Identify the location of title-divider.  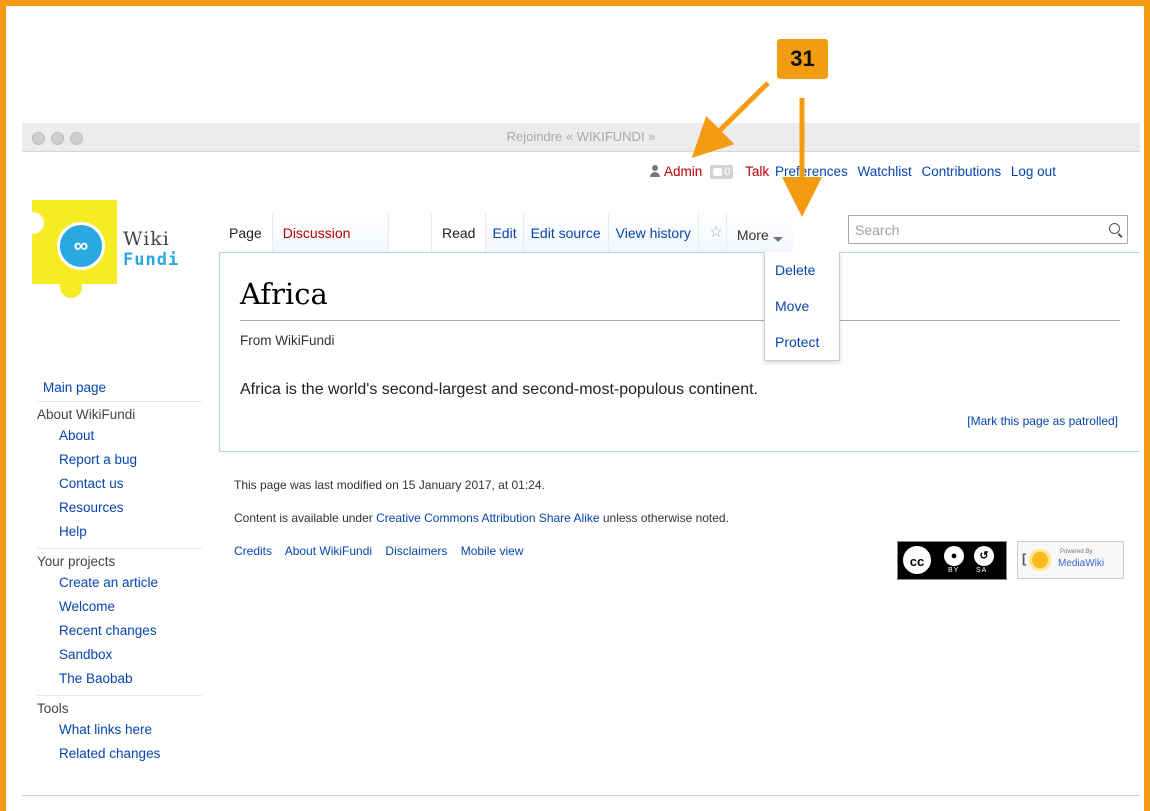
(680, 320).